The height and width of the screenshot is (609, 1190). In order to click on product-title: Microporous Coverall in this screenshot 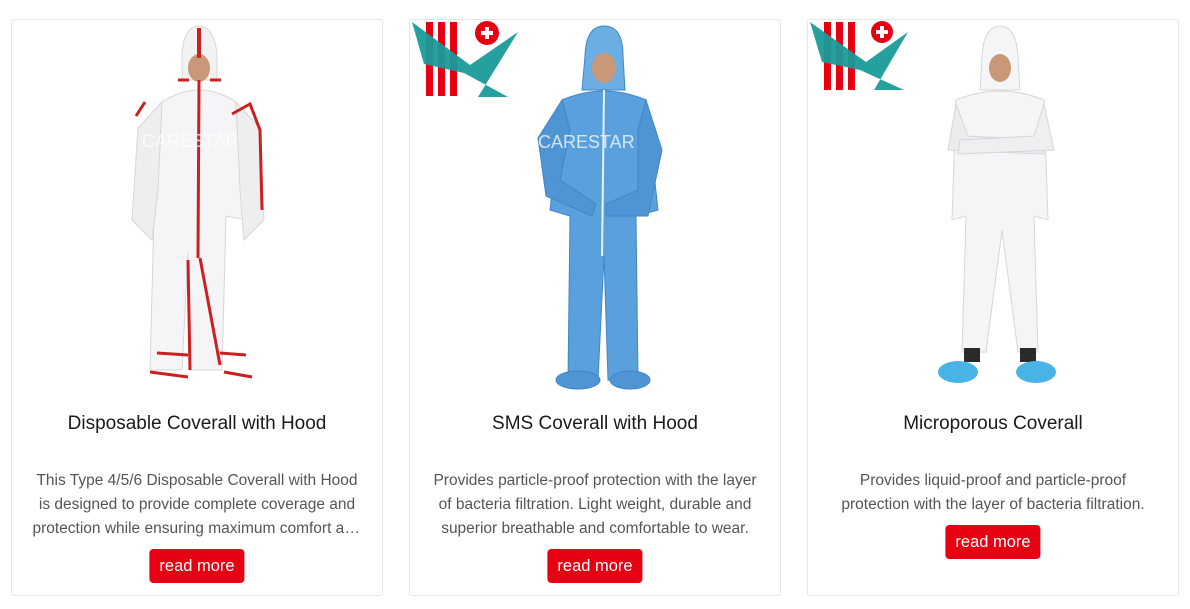, I will do `click(993, 424)`.